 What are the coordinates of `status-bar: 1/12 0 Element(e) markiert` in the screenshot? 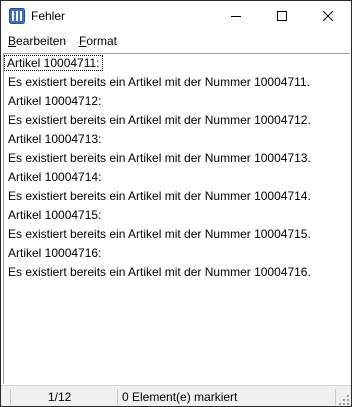 It's located at (176, 395).